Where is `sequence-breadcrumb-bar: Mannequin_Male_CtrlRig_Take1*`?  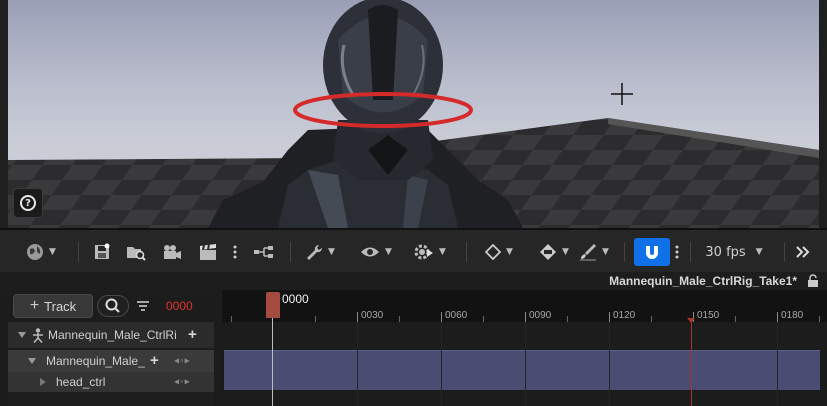
sequence-breadcrumb-bar: Mannequin_Male_CtrlRig_Take1* is located at coordinates (413, 281).